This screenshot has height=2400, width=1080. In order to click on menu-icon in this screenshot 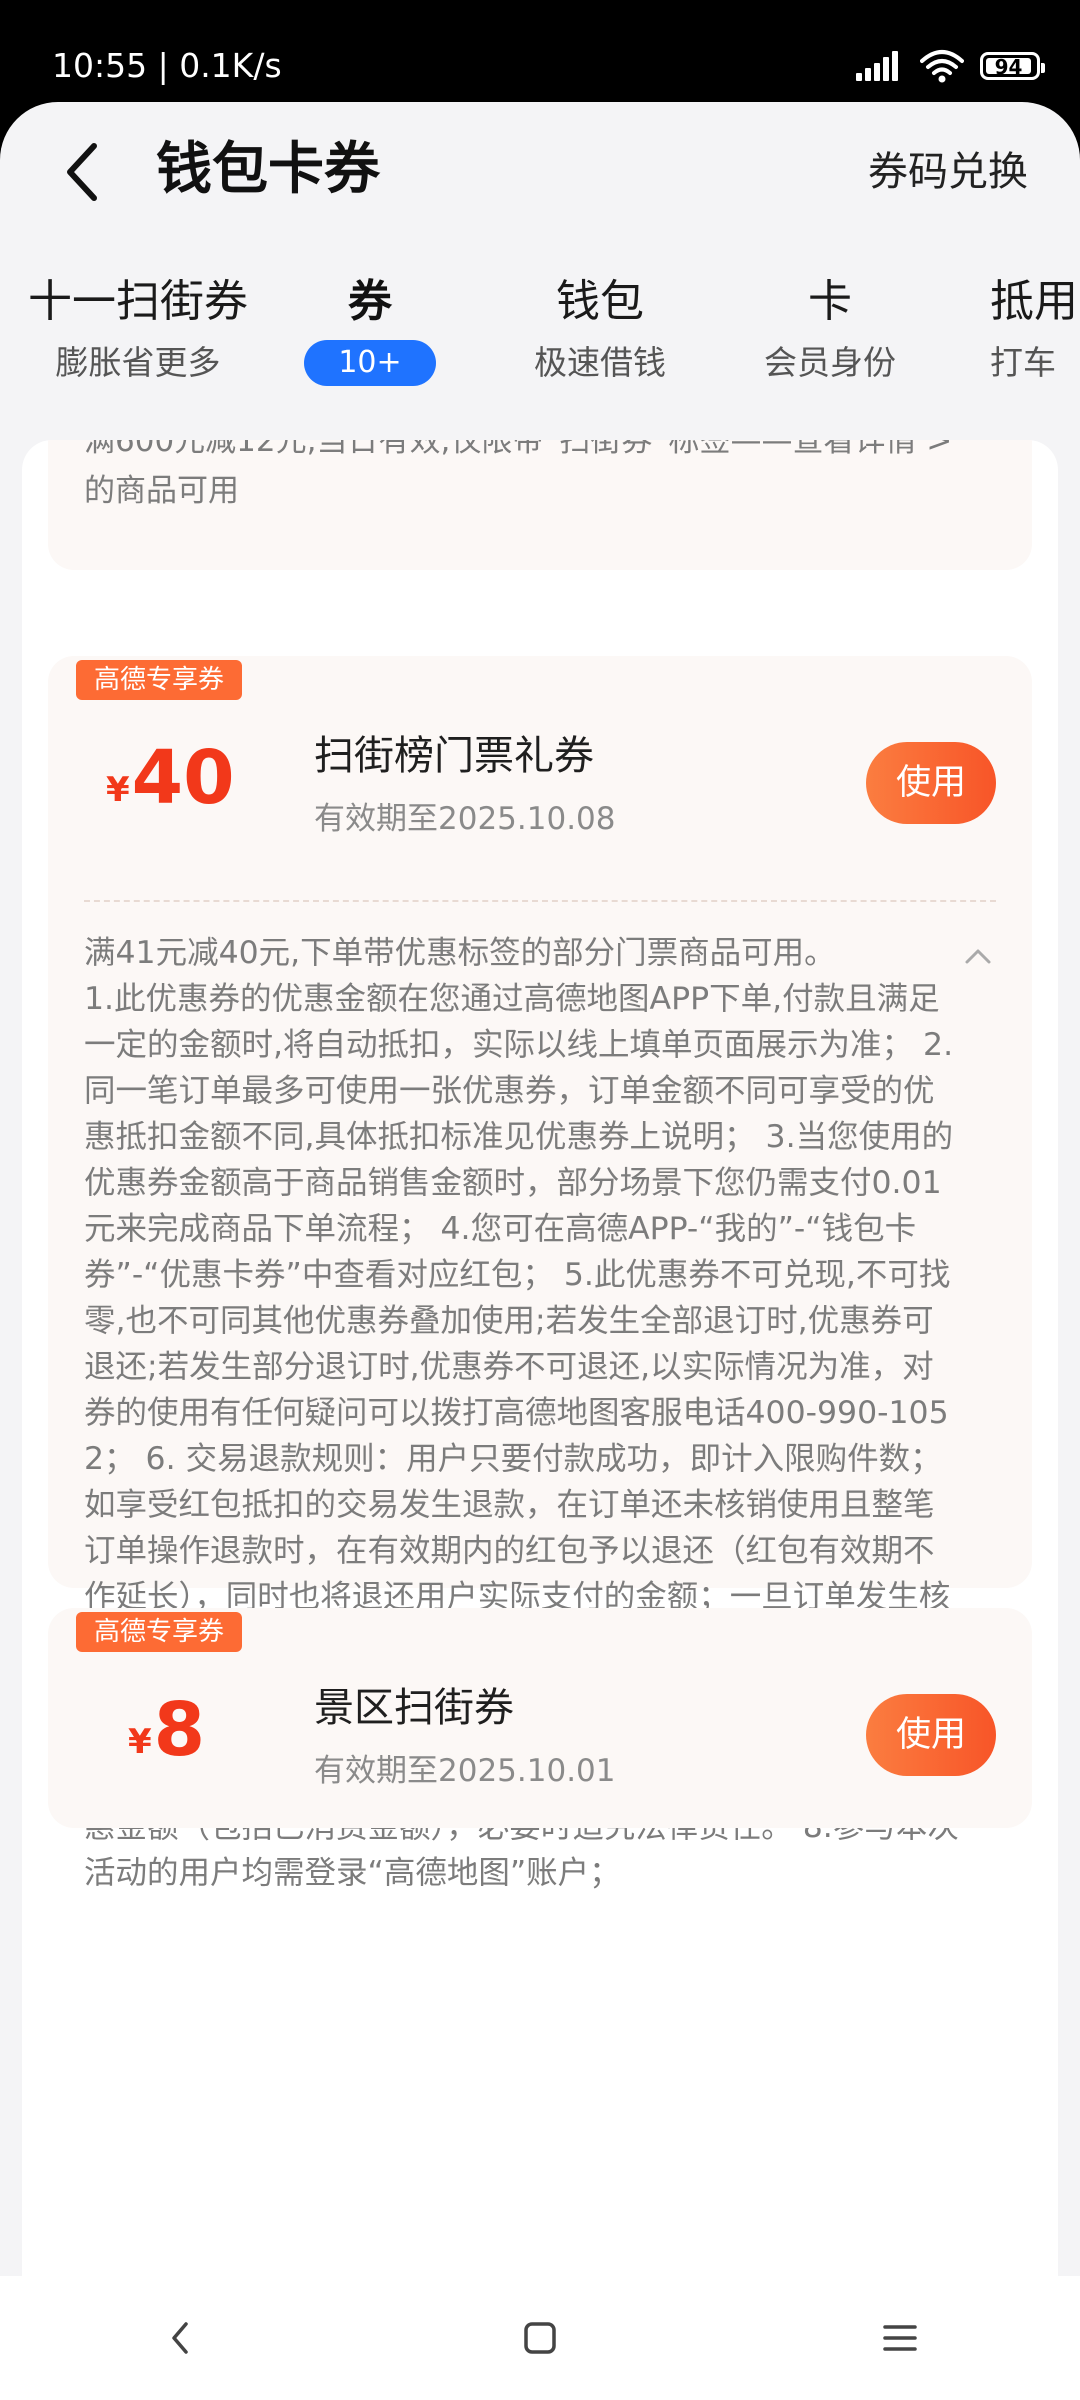, I will do `click(900, 2338)`.